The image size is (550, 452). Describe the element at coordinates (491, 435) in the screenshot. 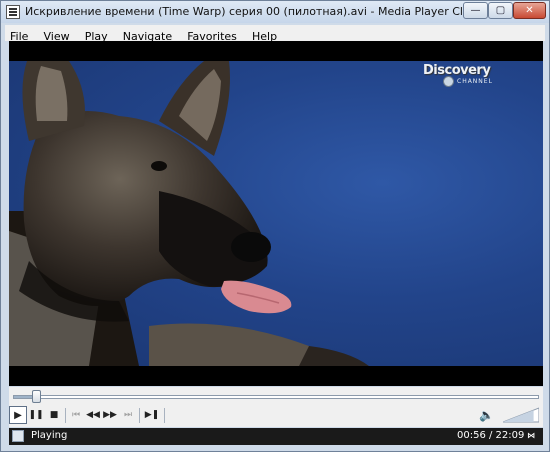

I see `status-time: 00:56 / 22:09` at that location.